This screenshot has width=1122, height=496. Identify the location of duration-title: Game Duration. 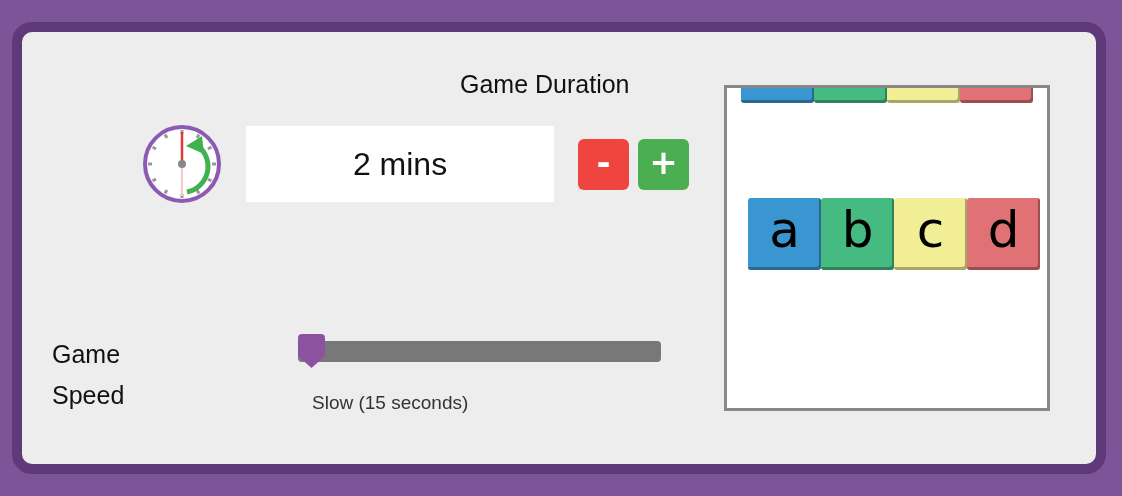
(545, 84).